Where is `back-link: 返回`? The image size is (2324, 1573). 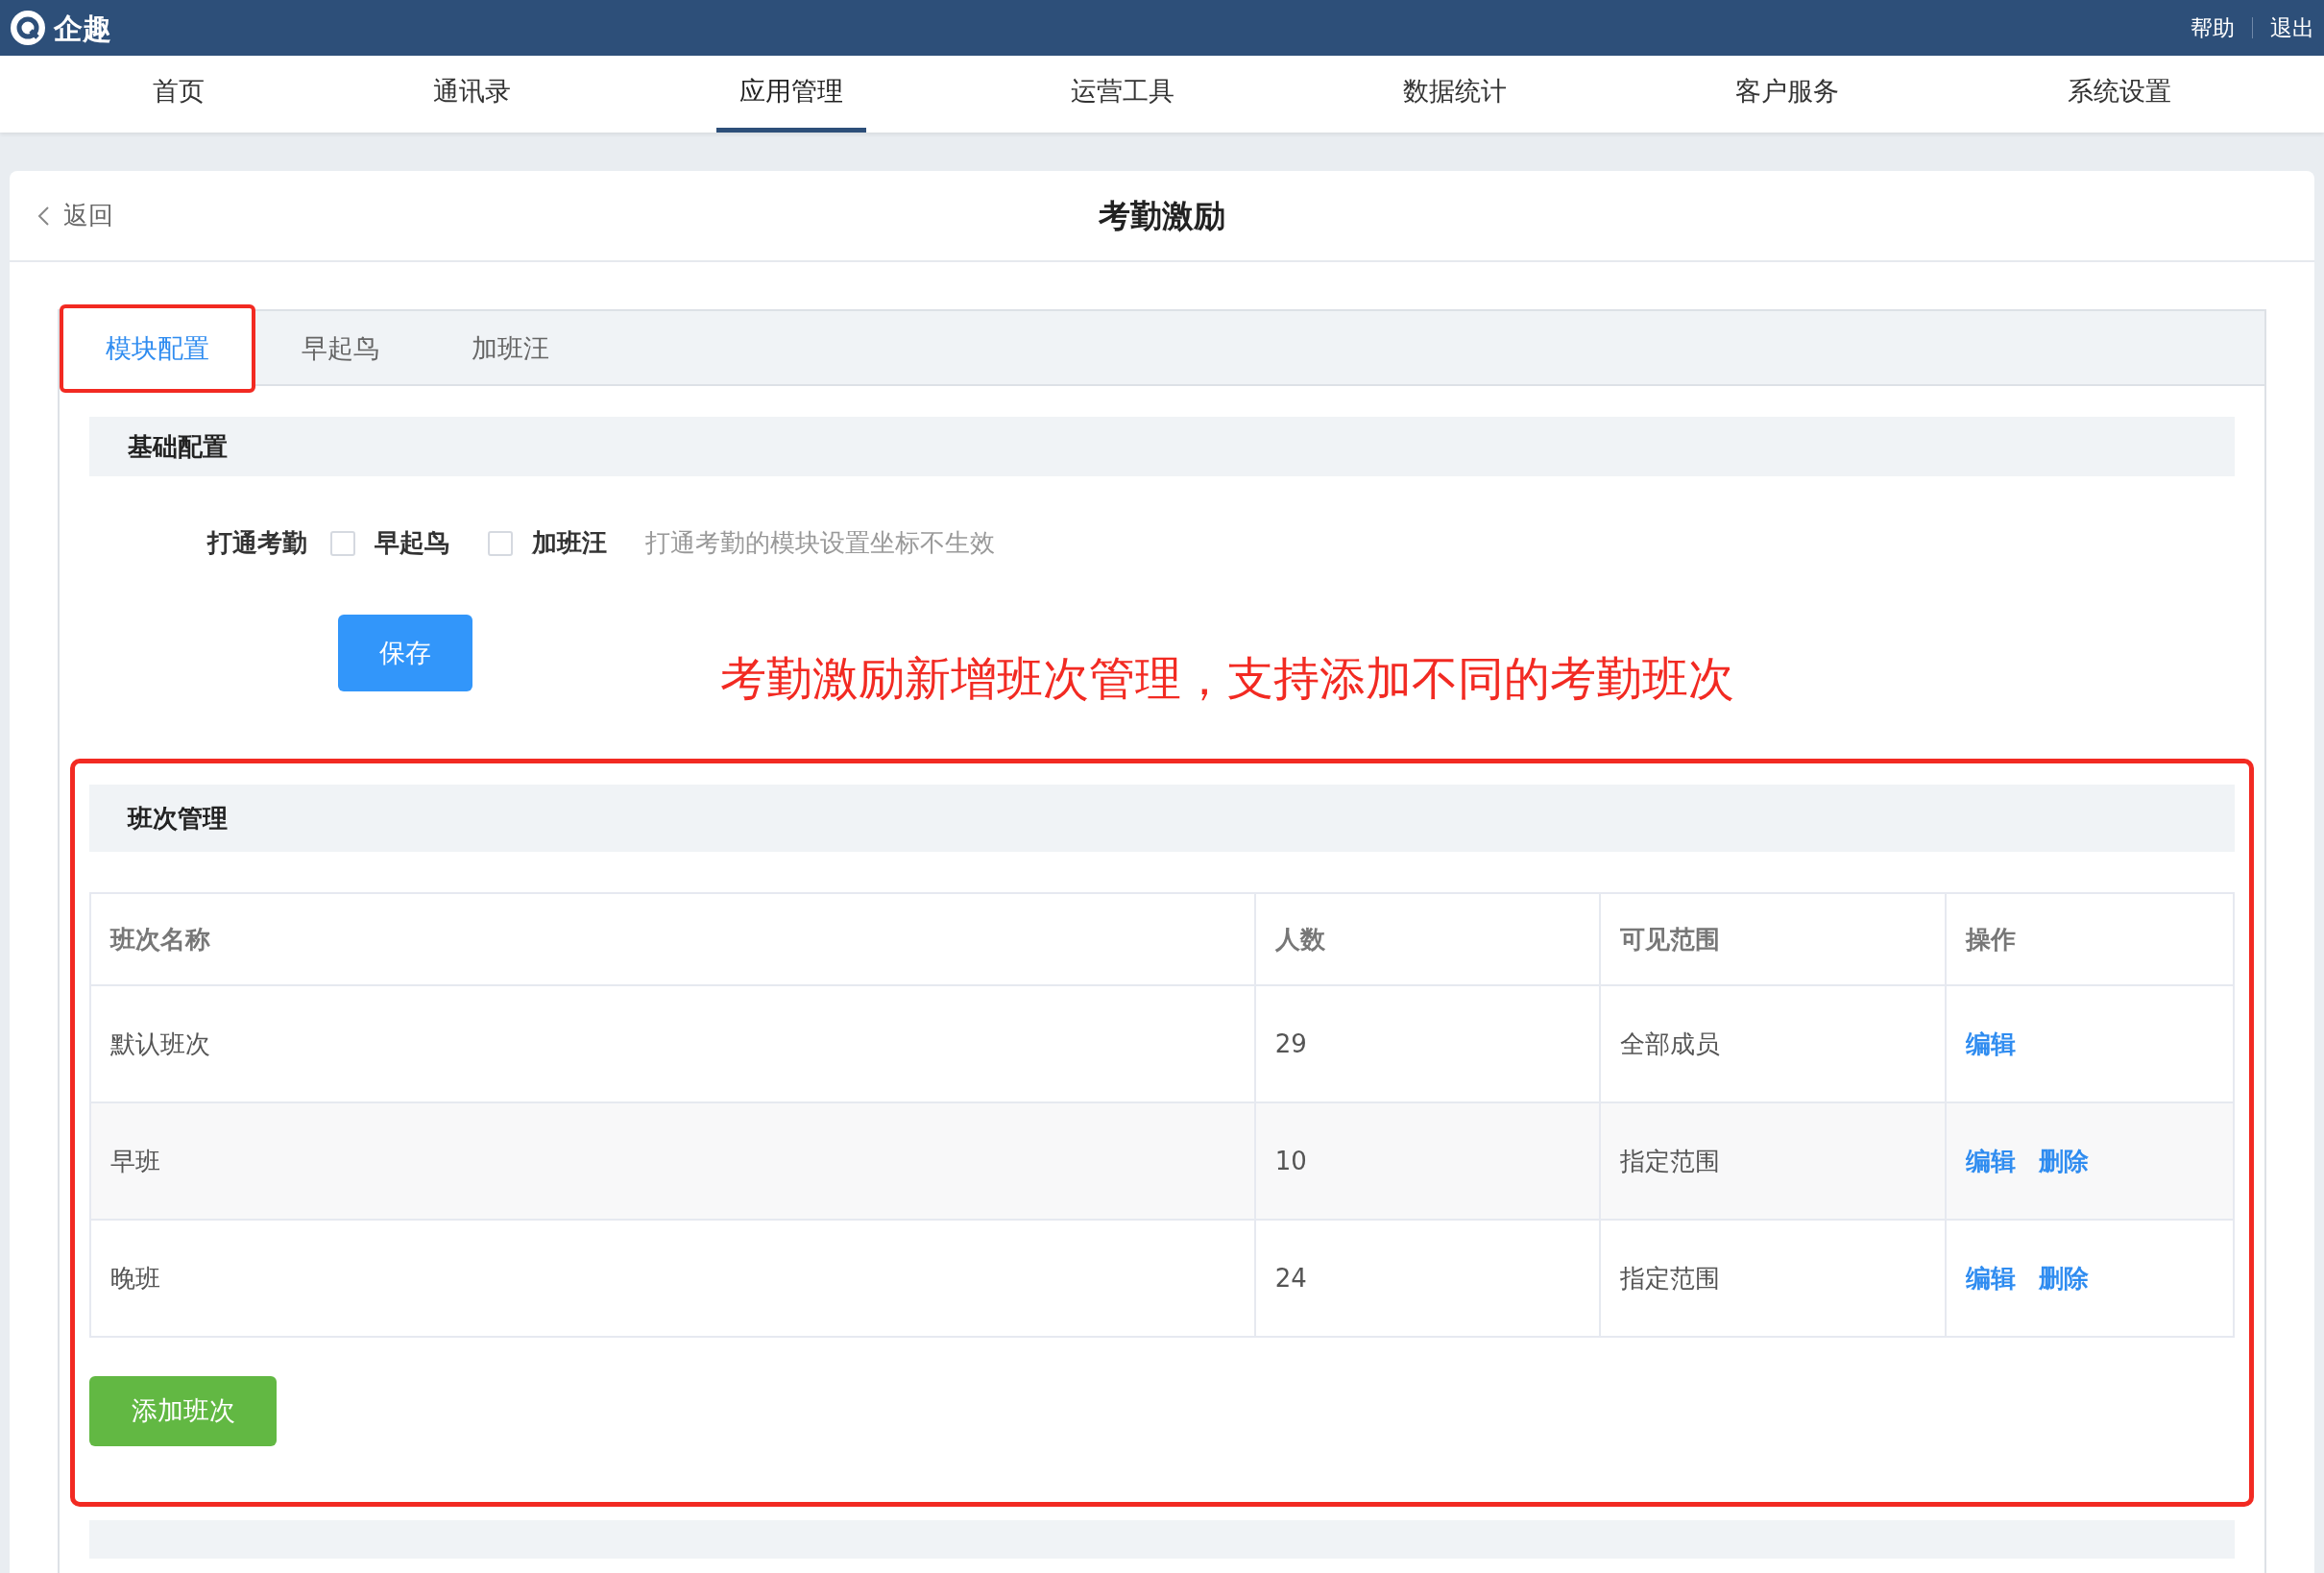 back-link: 返回 is located at coordinates (74, 216).